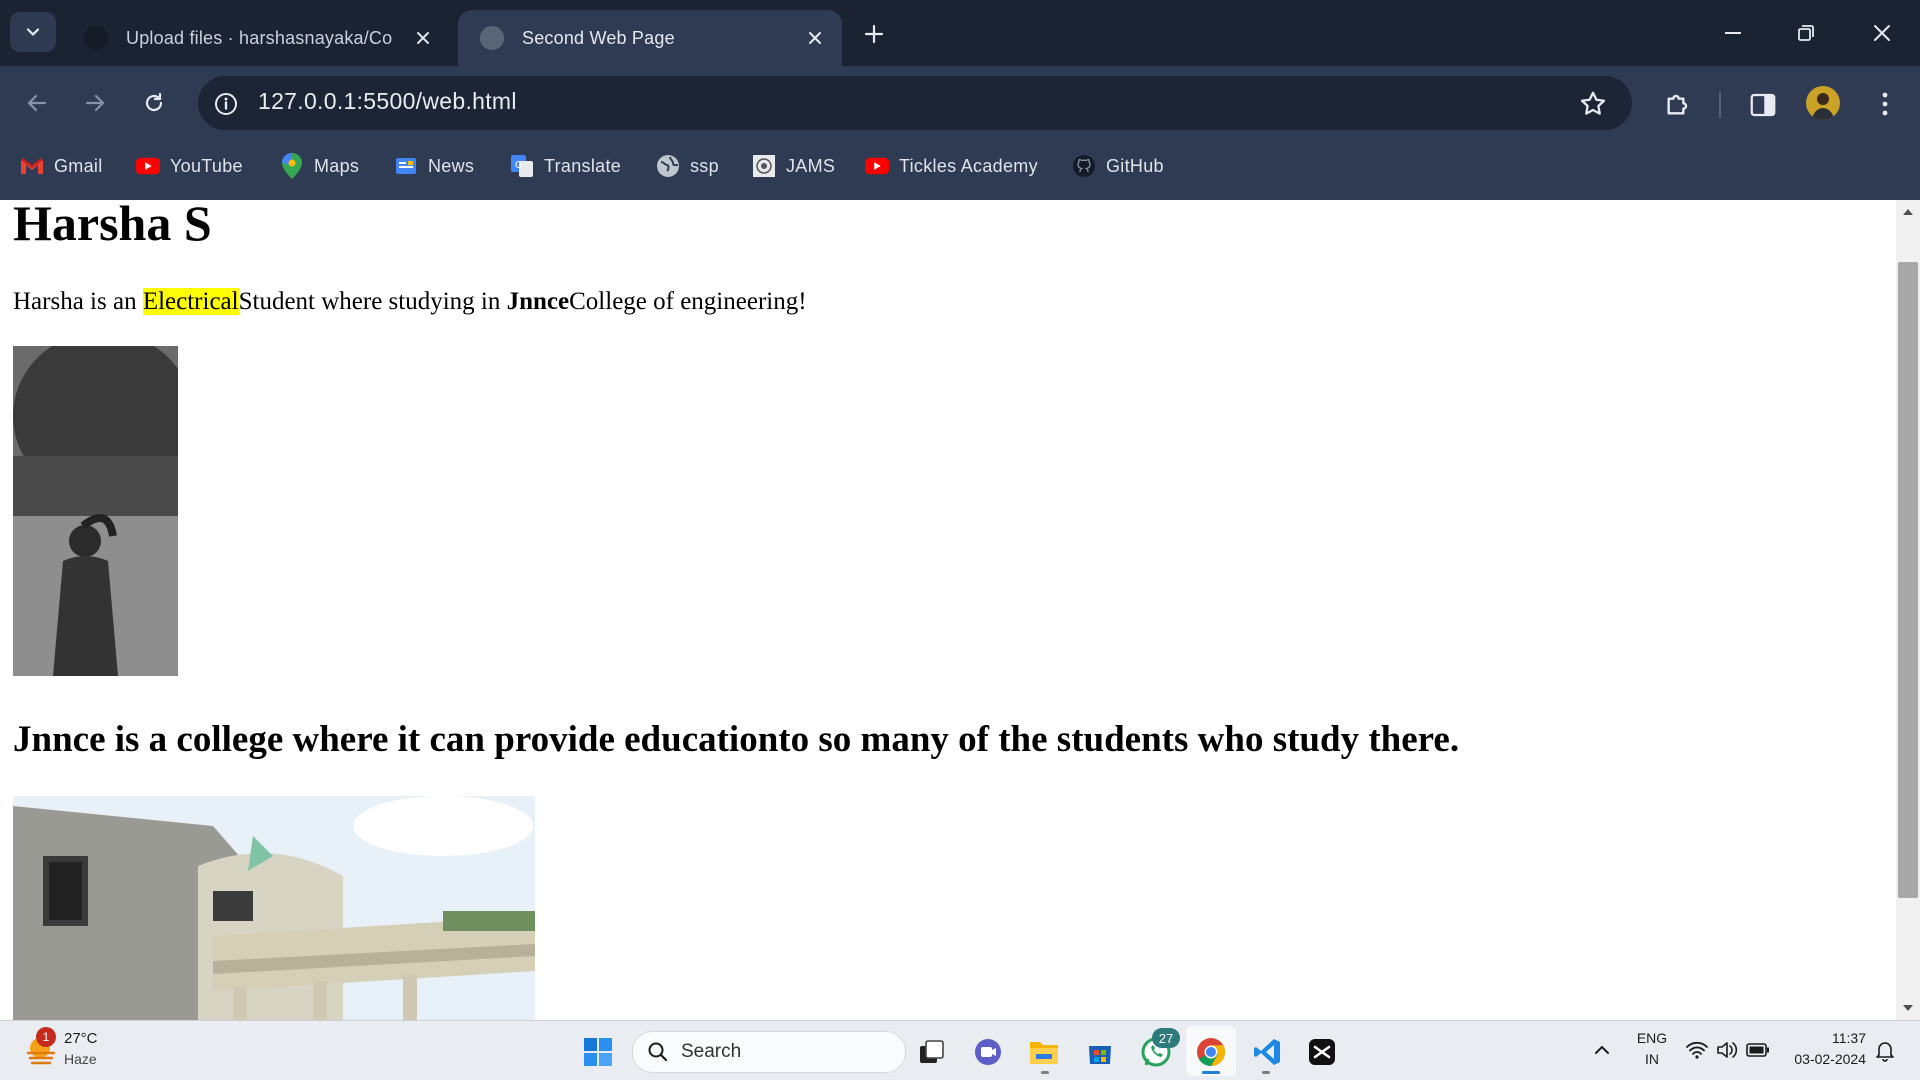 The width and height of the screenshot is (1920, 1080). I want to click on menu-button, so click(1885, 104).